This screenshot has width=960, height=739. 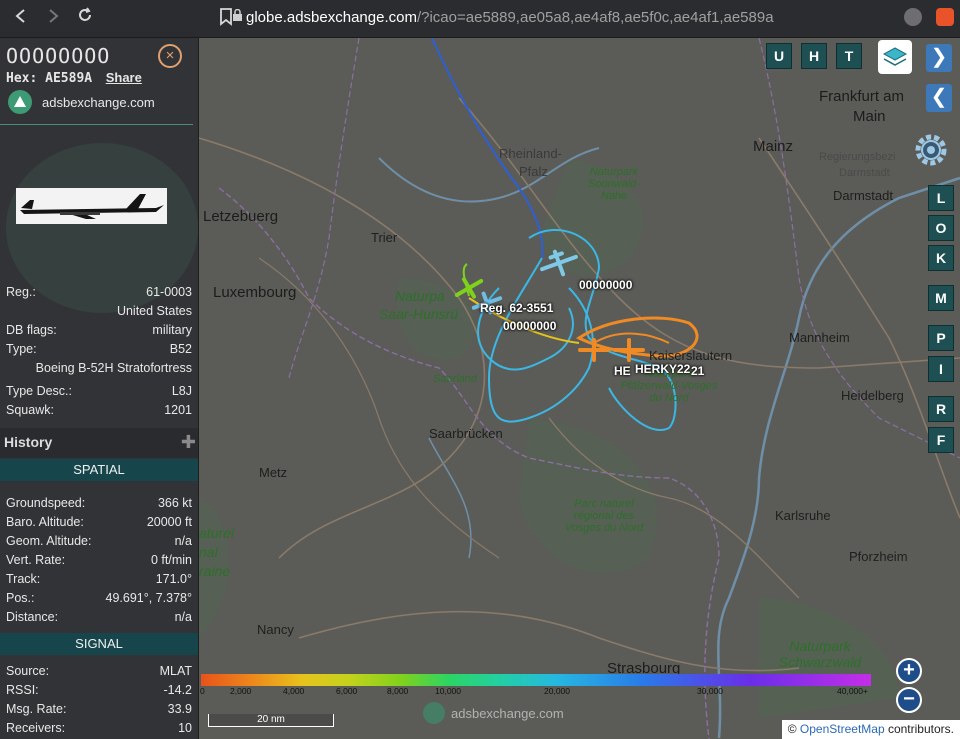 I want to click on geom-altitude-row: Geom. Altitude: n/a, so click(x=99, y=541).